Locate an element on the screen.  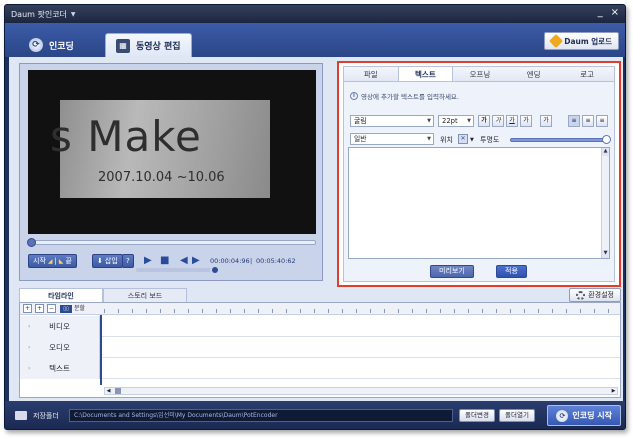
video-frame-date-text: 2007.10.04 ~10.06 is located at coordinates (161, 177).